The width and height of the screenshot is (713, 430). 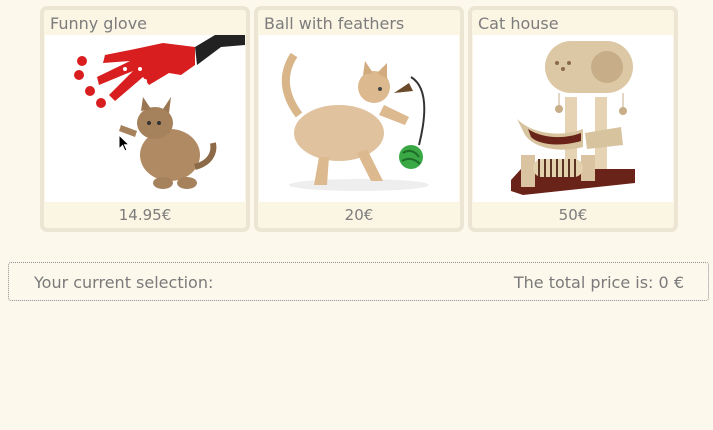 I want to click on product-price: 20€, so click(x=359, y=215).